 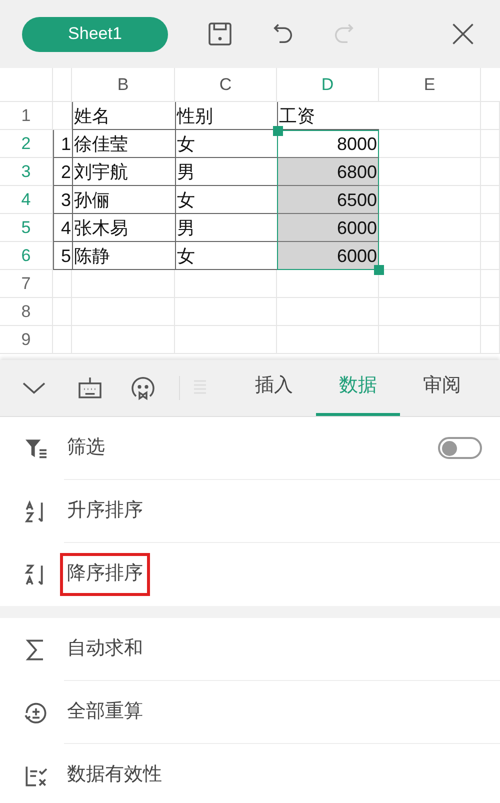 What do you see at coordinates (62, 144) in the screenshot?
I see `table-cell: 1` at bounding box center [62, 144].